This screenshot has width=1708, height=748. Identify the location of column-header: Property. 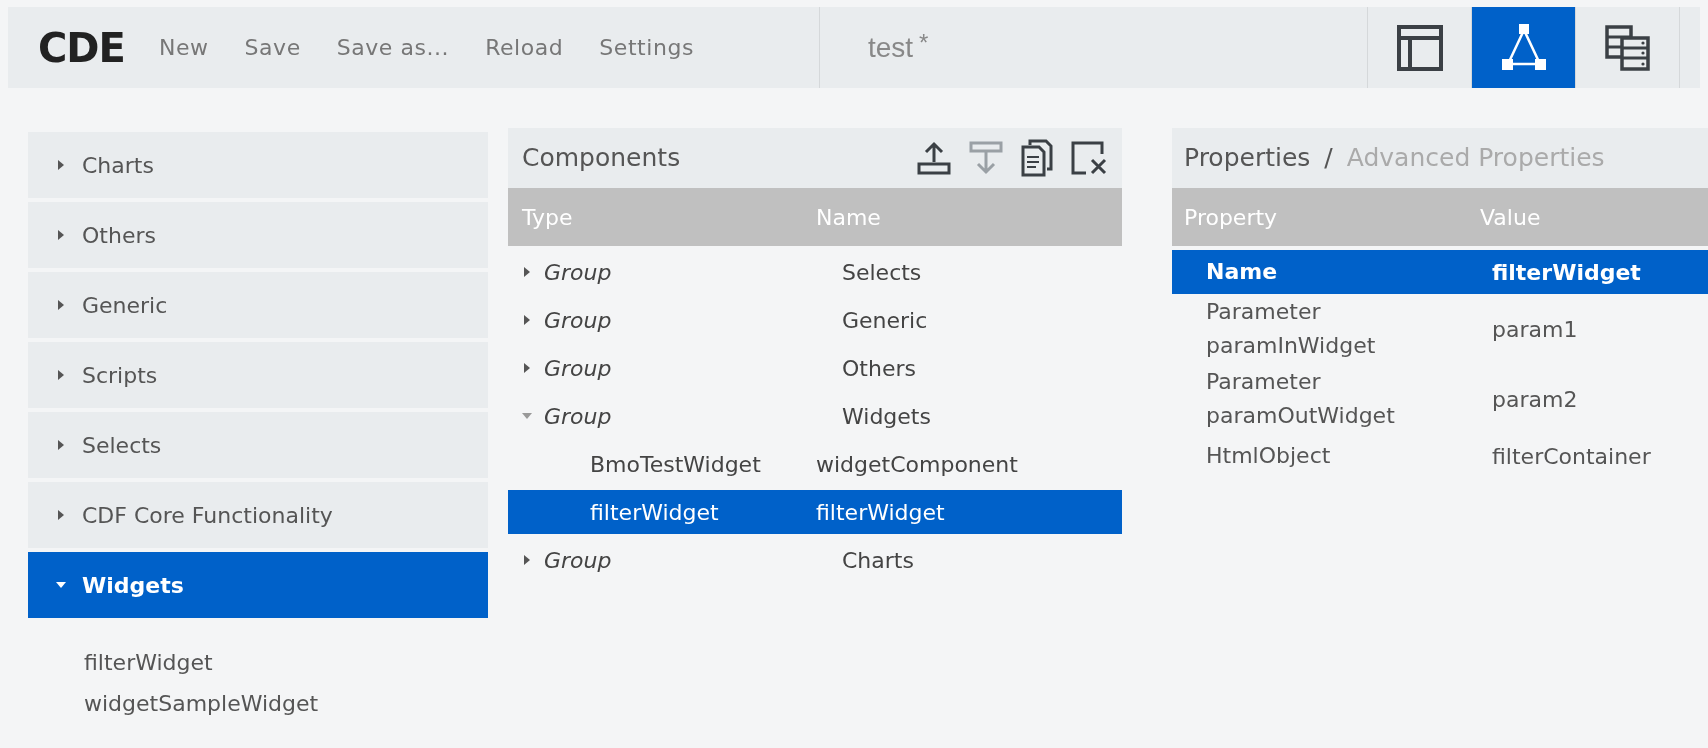
(1231, 217).